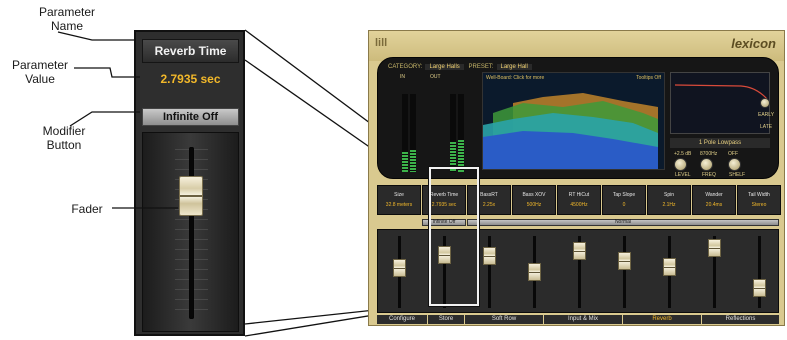 This screenshot has height=340, width=787. I want to click on parameter-value-display: 2.7935 sec, so click(190, 79).